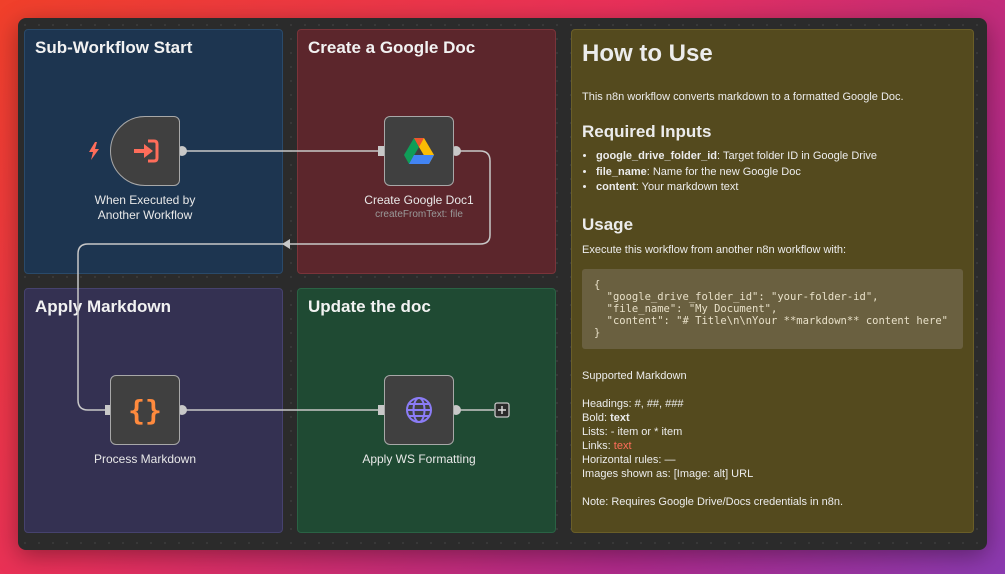 The image size is (1005, 574). Describe the element at coordinates (502, 410) in the screenshot. I see `add-node-button` at that location.